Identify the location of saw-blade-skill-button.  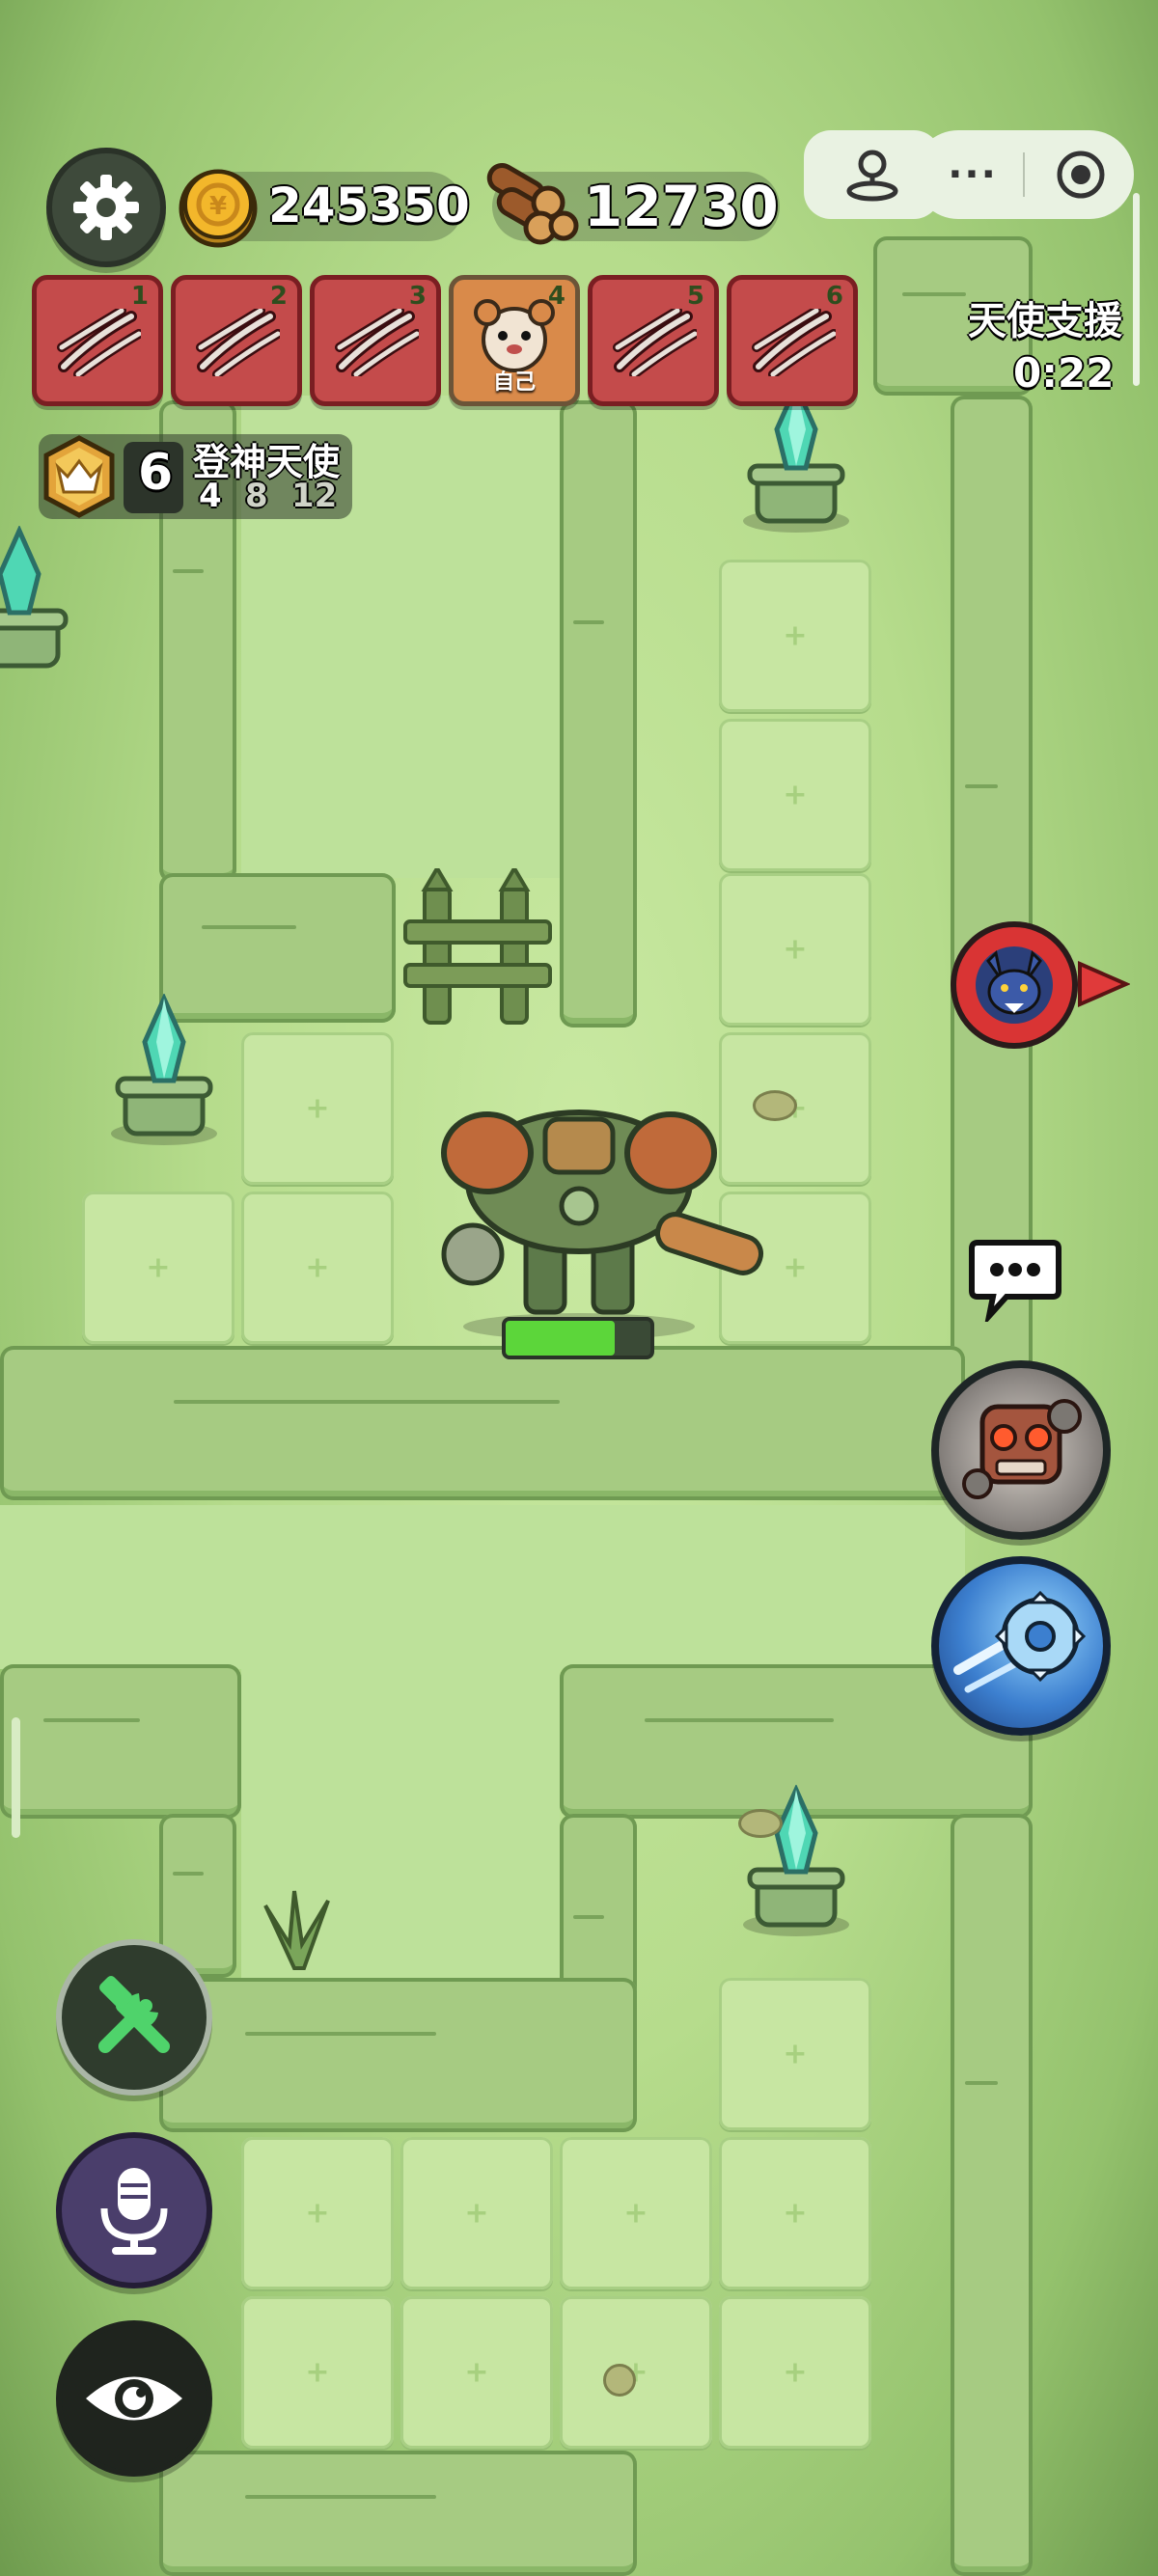
(1021, 1646).